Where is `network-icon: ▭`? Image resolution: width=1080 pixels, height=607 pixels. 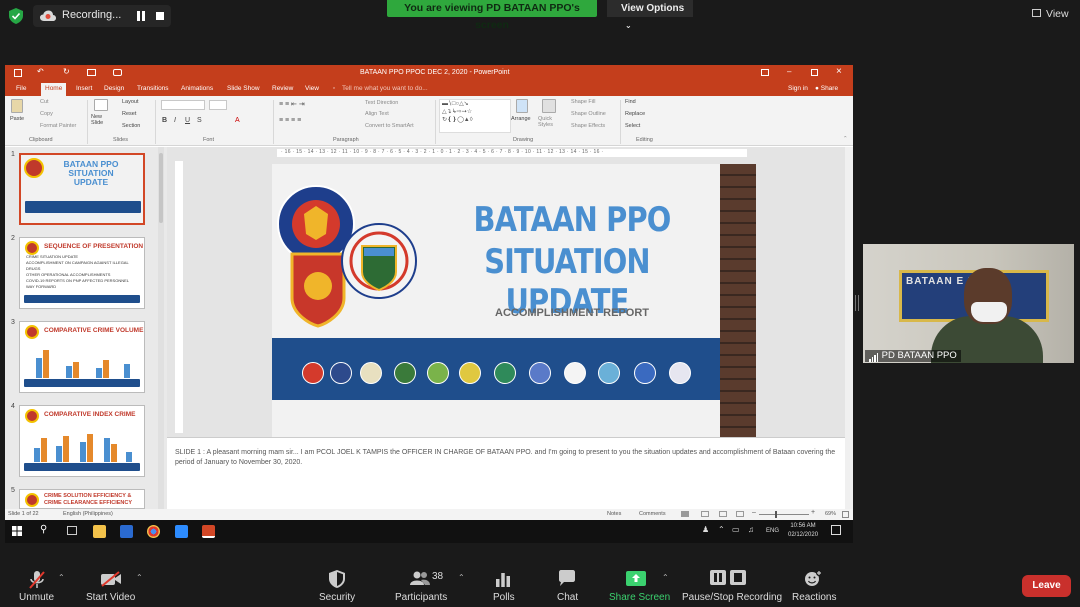 network-icon: ▭ is located at coordinates (736, 529).